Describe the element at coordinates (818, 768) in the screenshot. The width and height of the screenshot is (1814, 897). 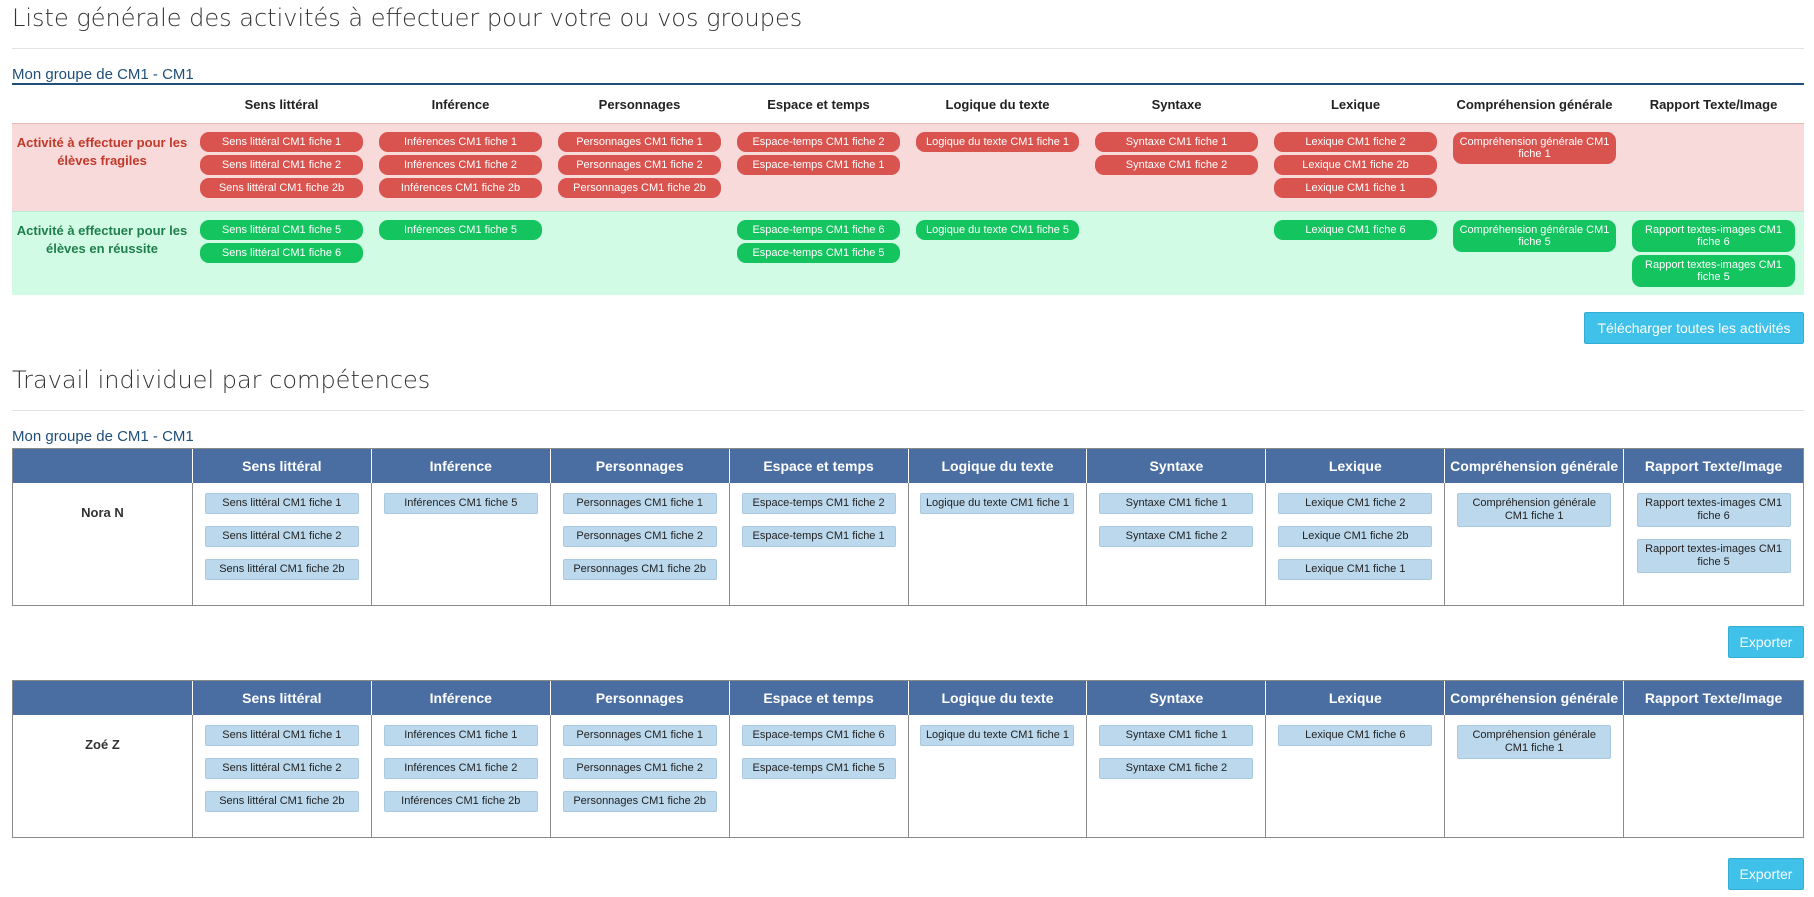
I see `activity-chip: Espace-temps CM1 fiche 5` at that location.